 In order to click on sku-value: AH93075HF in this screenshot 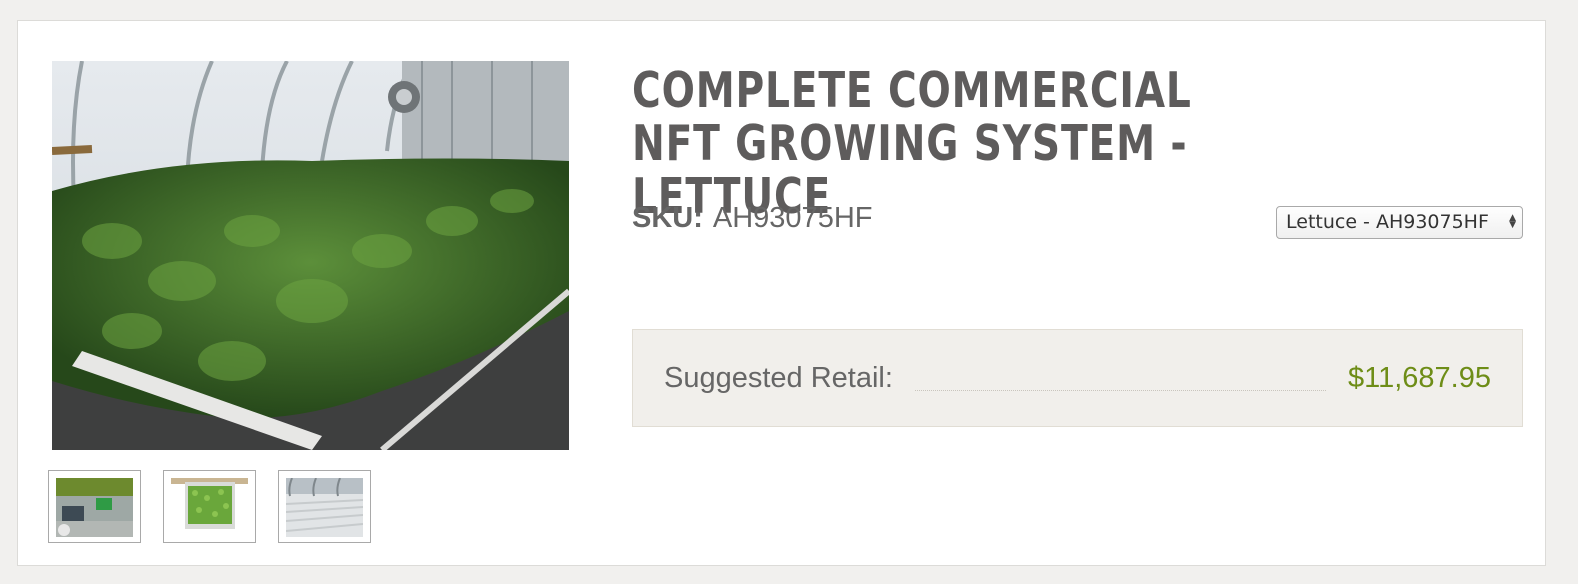, I will do `click(792, 218)`.